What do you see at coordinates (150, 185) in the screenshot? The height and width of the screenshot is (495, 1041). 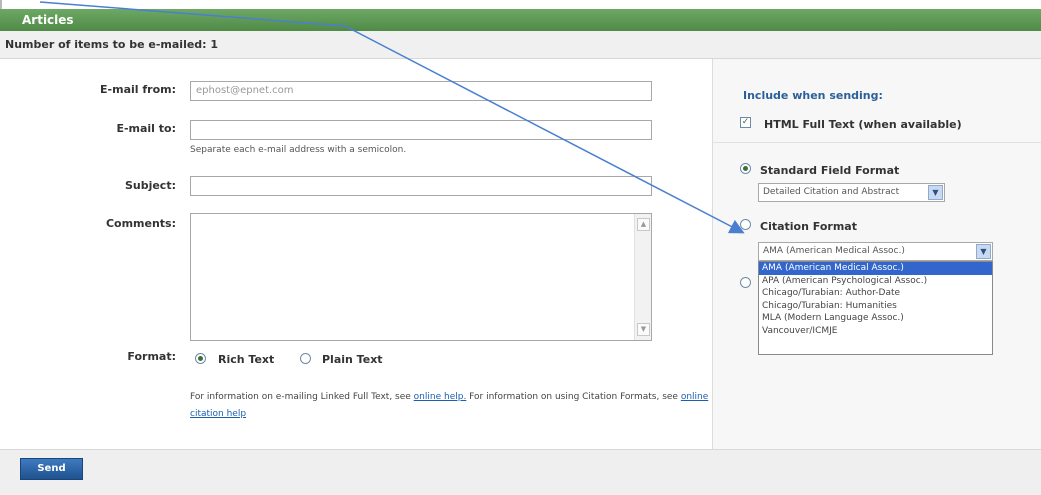 I see `subject-label: Subject:` at bounding box center [150, 185].